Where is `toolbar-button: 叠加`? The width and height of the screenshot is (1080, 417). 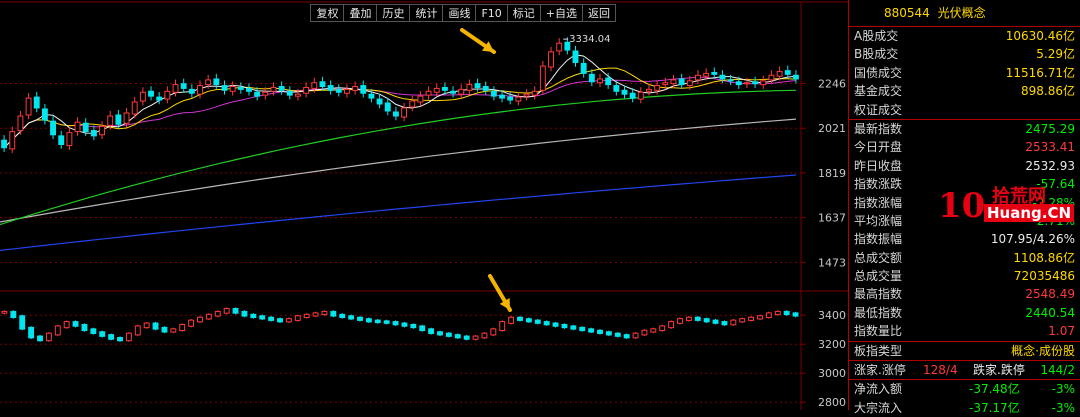 toolbar-button: 叠加 is located at coordinates (360, 13).